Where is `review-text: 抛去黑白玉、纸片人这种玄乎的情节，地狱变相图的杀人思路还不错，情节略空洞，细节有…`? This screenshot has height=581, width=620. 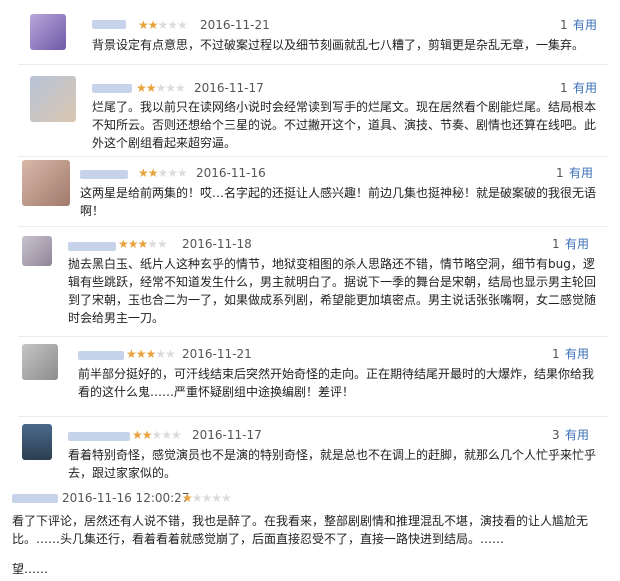
review-text: 抛去黑白玉、纸片人这种玄乎的情节，地狱变相图的杀人思路还不错，情节略空洞，细节有… is located at coordinates (332, 291).